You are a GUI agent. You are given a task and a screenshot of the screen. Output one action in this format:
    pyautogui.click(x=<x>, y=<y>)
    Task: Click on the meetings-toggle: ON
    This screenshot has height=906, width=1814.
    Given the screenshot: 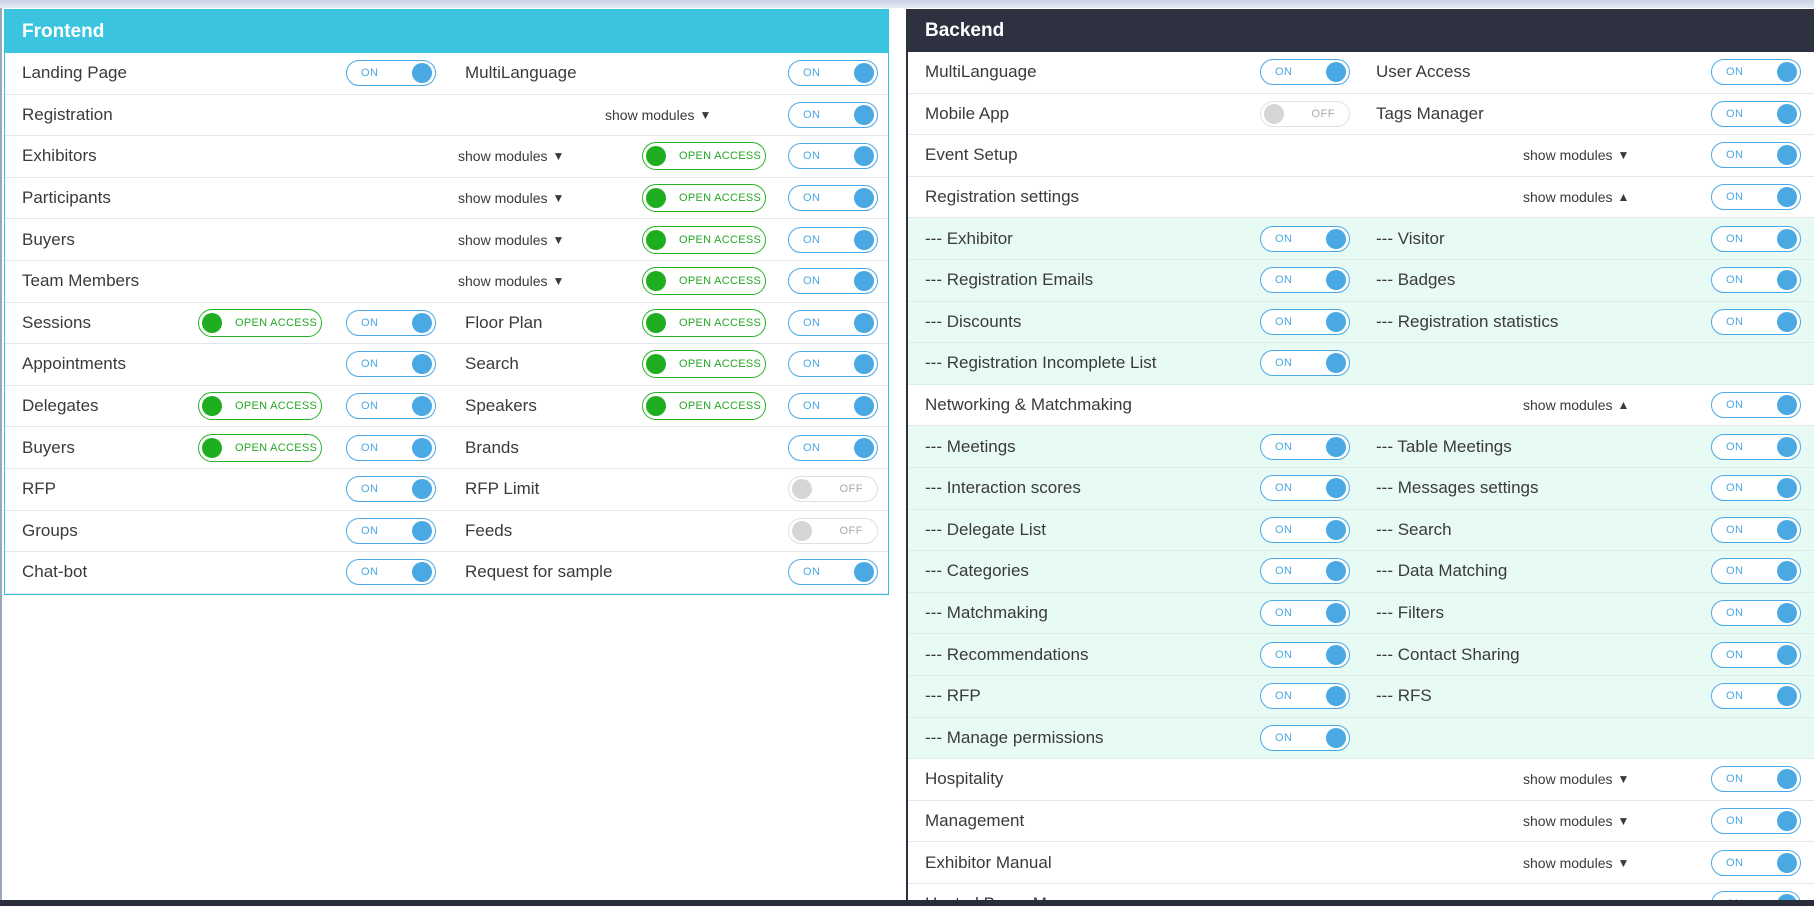 What is the action you would take?
    pyautogui.click(x=1305, y=446)
    